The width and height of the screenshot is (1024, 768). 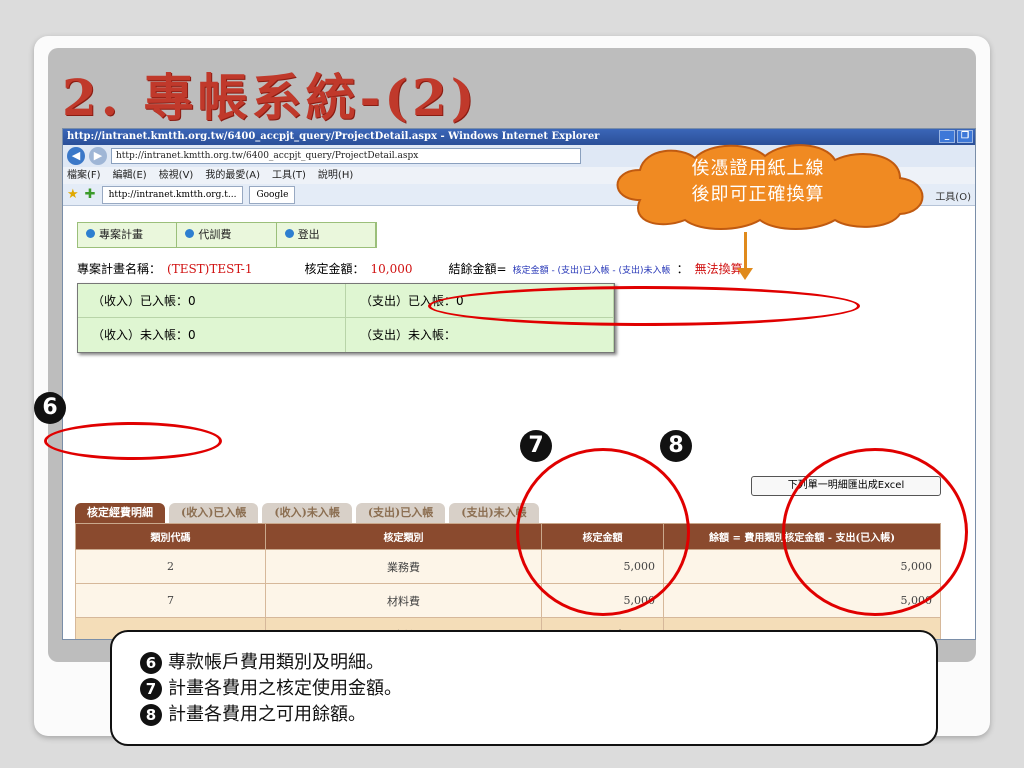 I want to click on note-text: 計畫各費用之核定使用金額。, so click(x=285, y=688).